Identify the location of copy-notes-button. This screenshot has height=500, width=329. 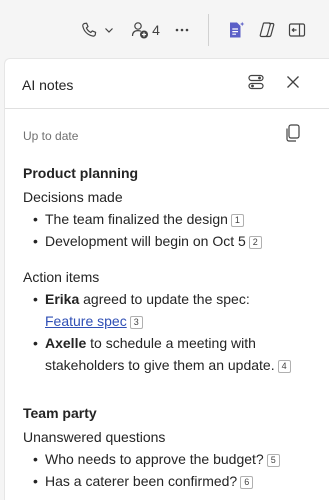
(293, 135).